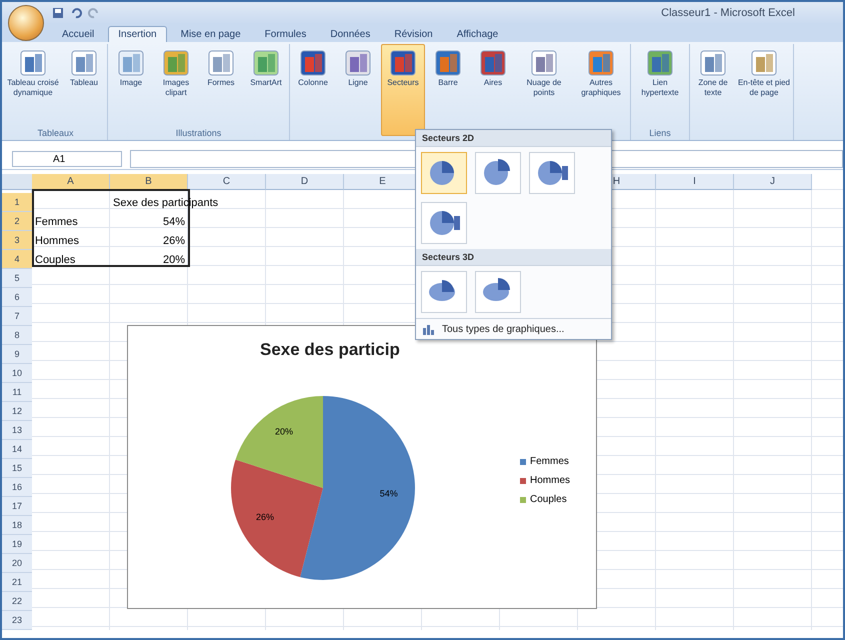 This screenshot has width=845, height=640. I want to click on table-cell-text: 26%, so click(174, 240).